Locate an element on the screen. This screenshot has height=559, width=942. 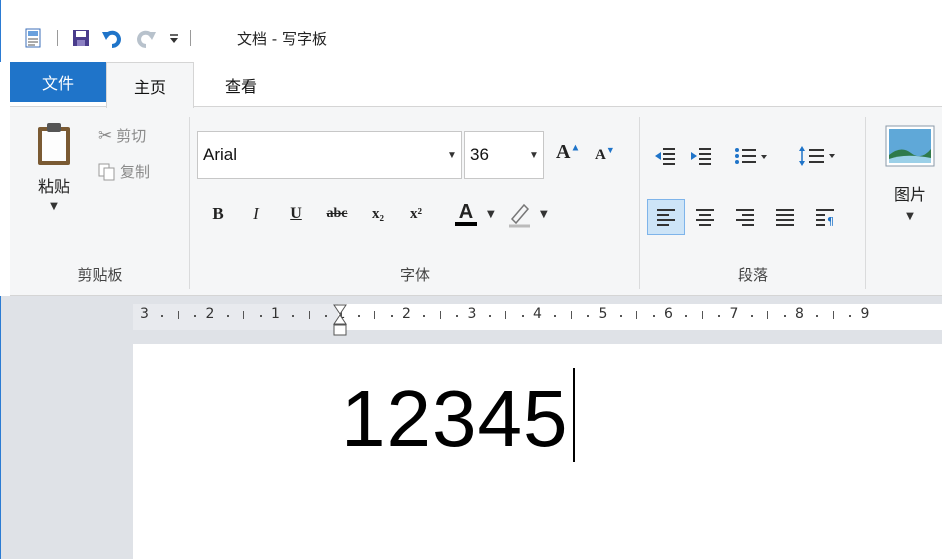
font-size-value: 36 is located at coordinates (479, 154).